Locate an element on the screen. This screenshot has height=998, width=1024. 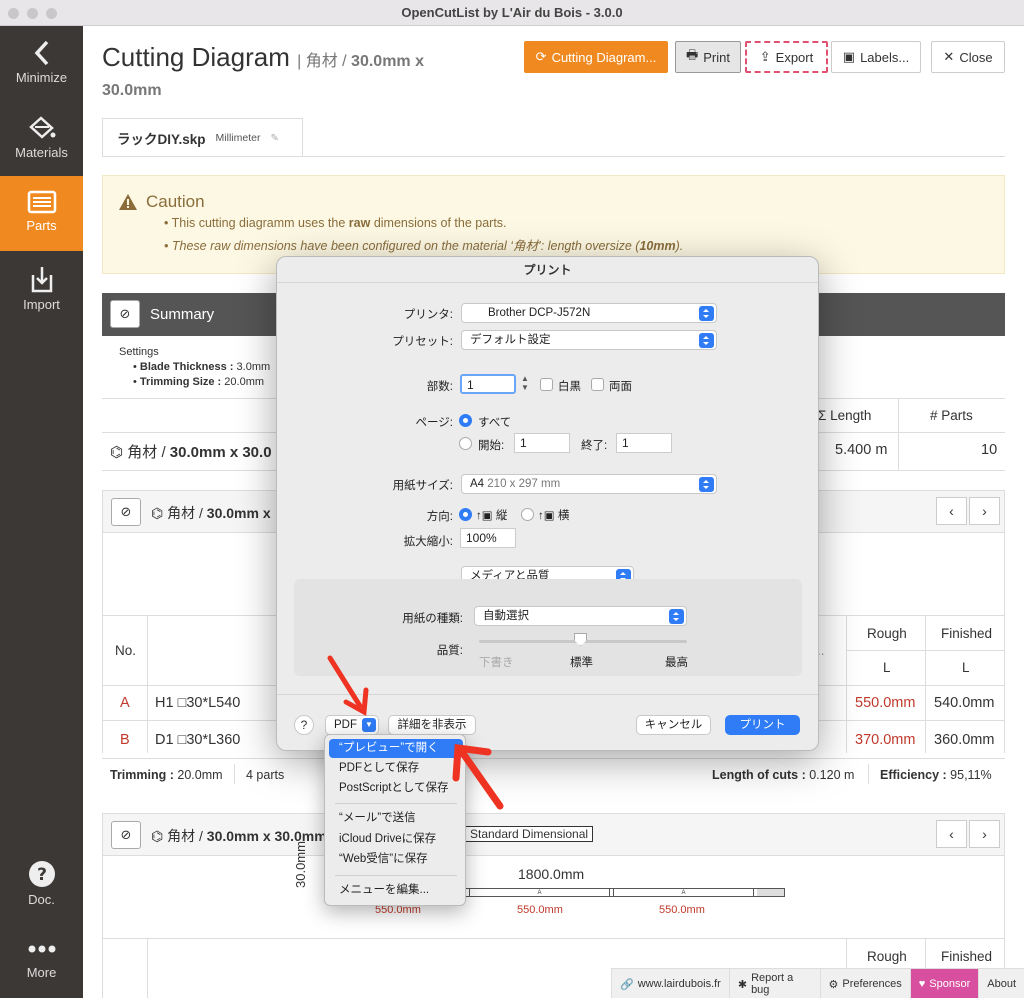
menu-item-web-receipts: “Web受信”に保存 is located at coordinates (396, 859).